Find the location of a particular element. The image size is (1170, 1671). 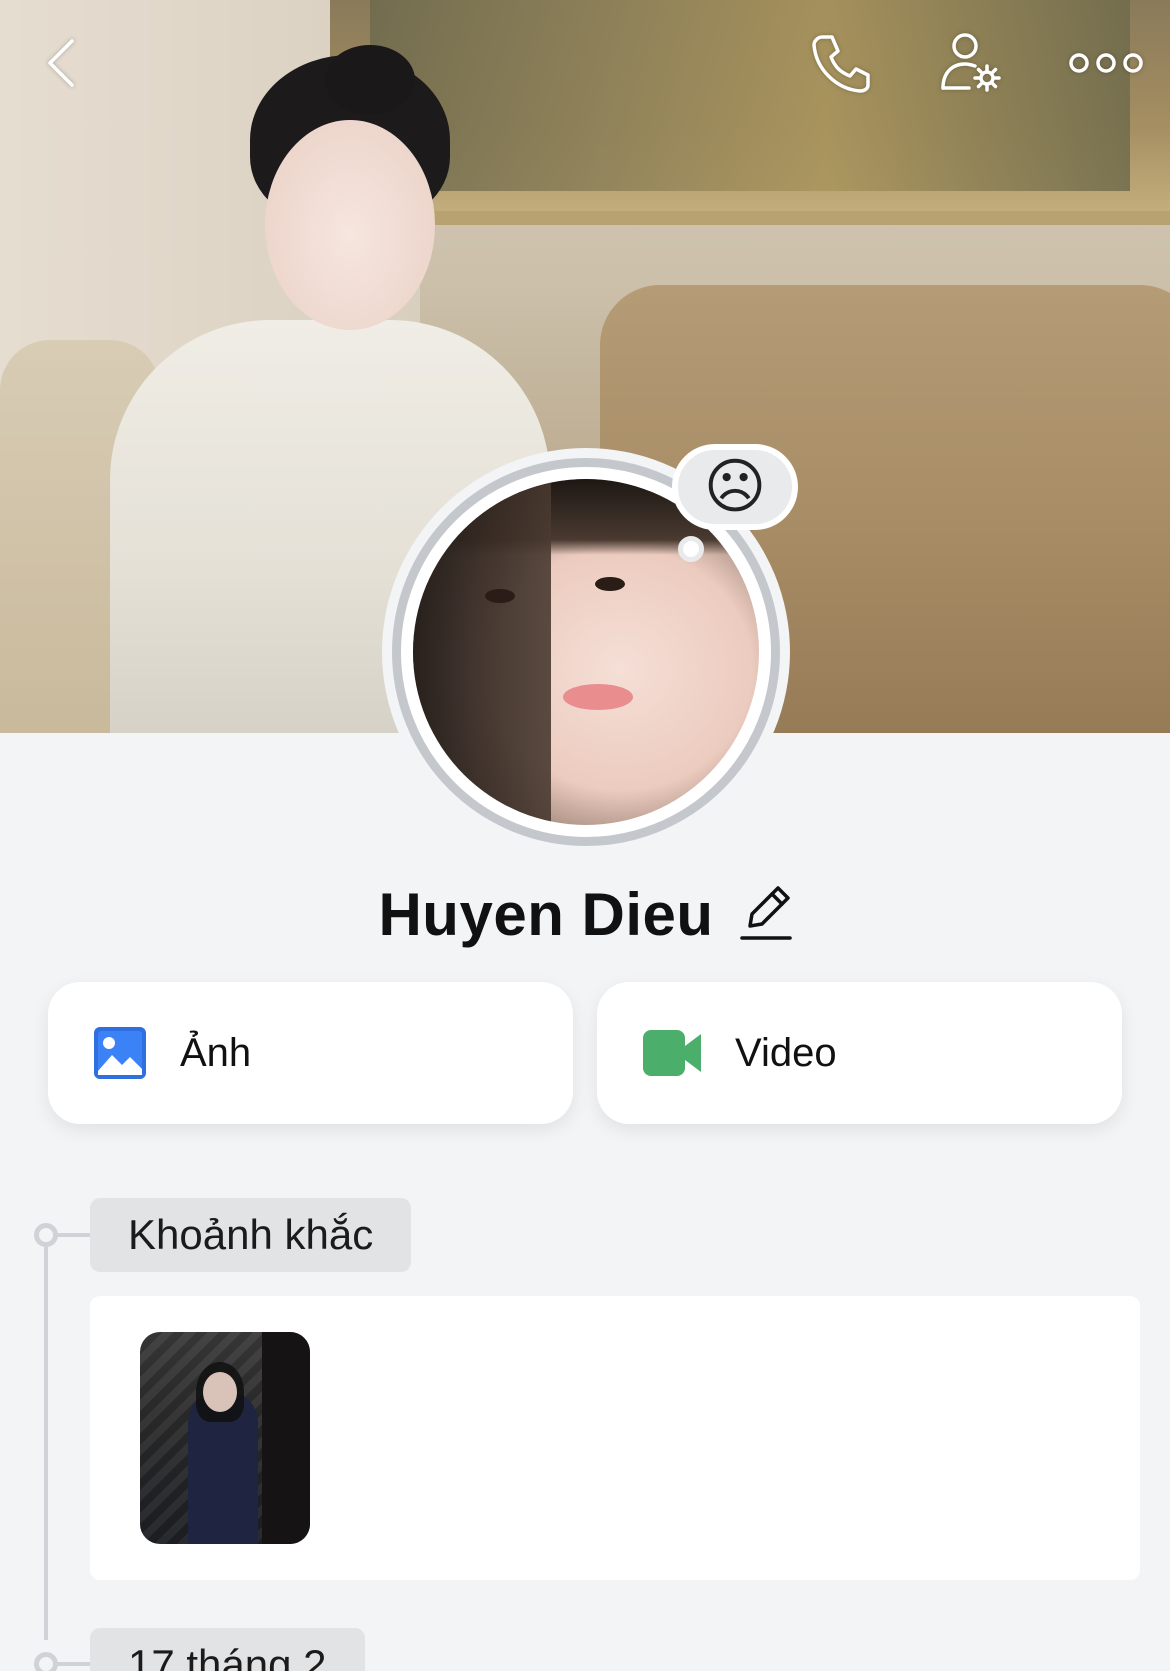

moments-tag: Khoảnh khắc is located at coordinates (251, 1235).